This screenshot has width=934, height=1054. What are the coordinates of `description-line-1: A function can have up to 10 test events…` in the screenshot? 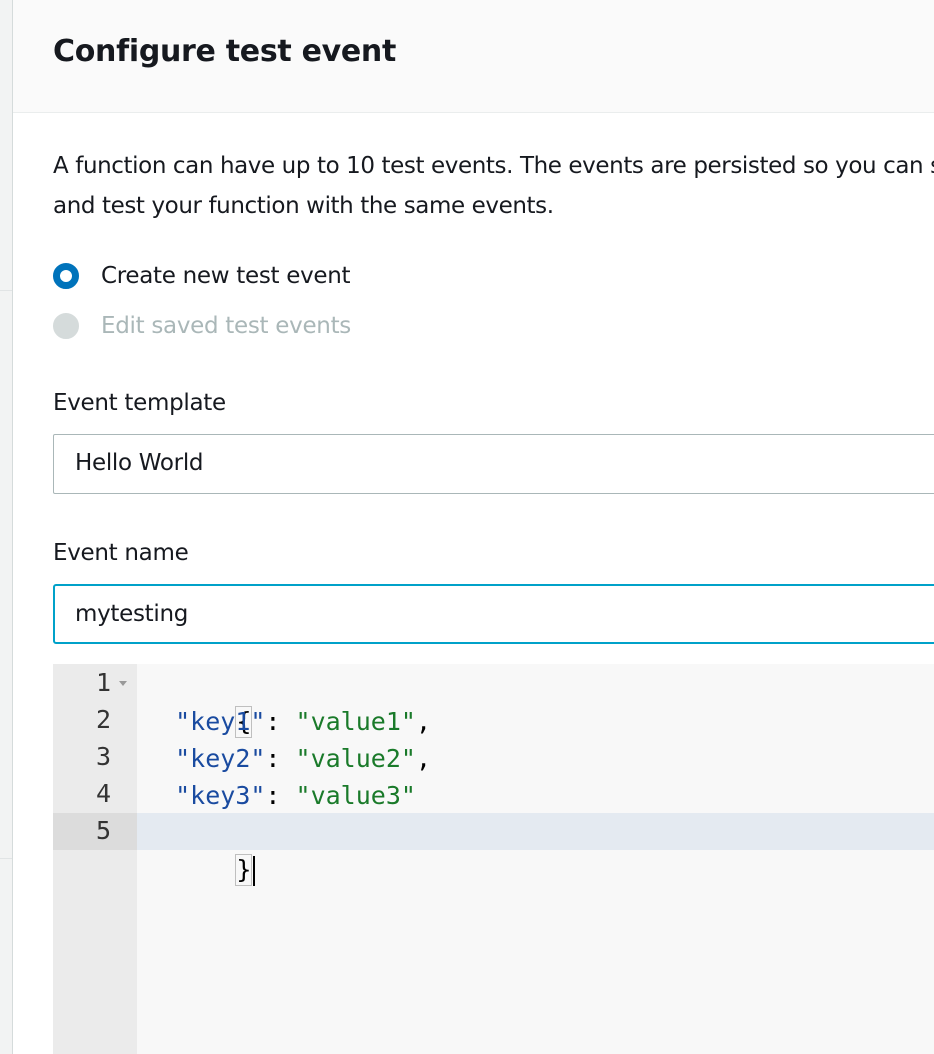 It's located at (493, 166).